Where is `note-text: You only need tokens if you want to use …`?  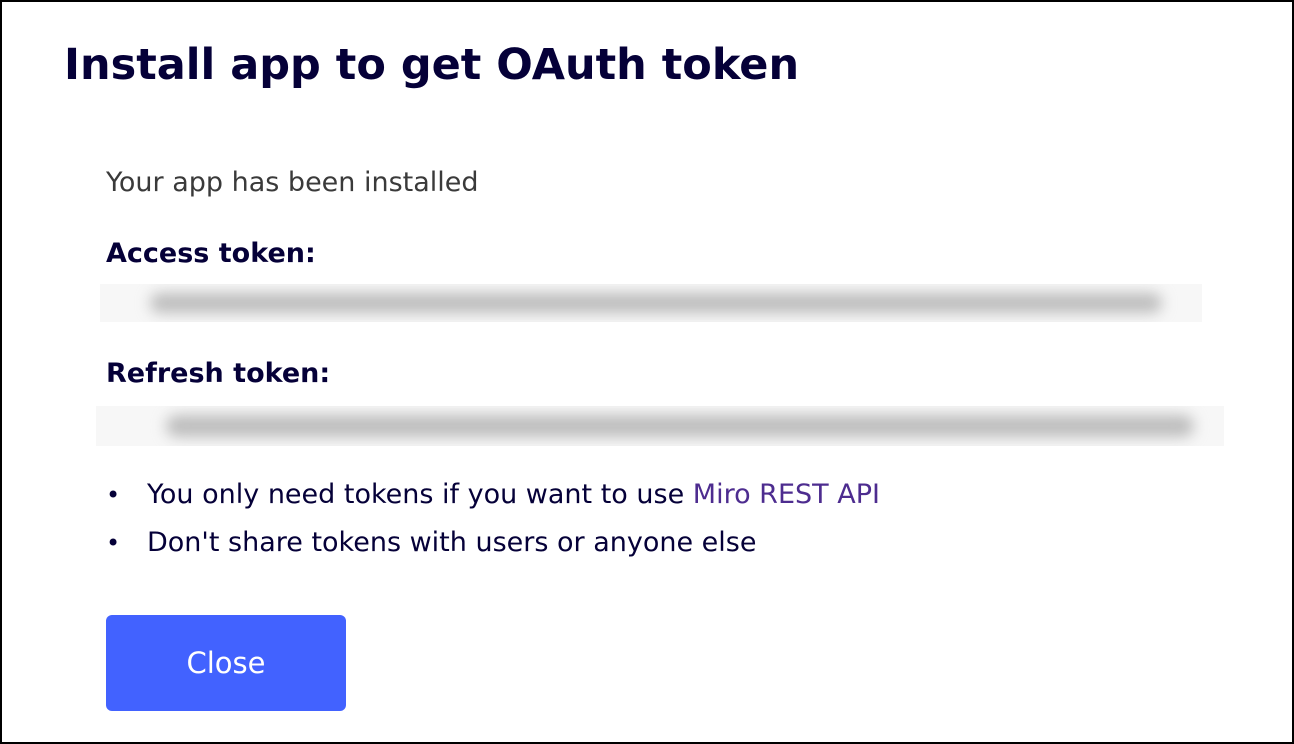
note-text: You only need tokens if you want to use … is located at coordinates (513, 495).